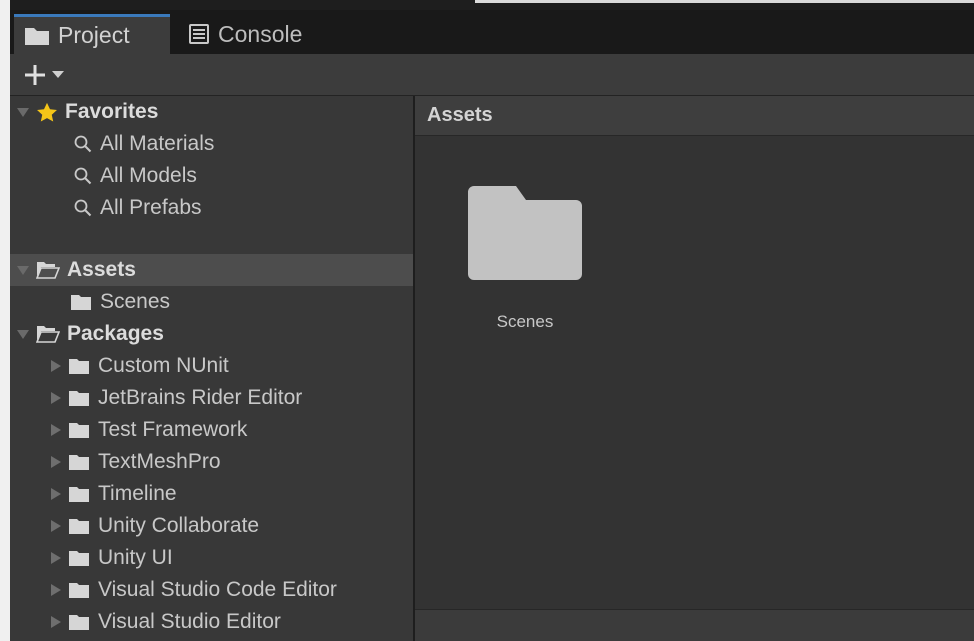 This screenshot has width=974, height=641. What do you see at coordinates (5, 320) in the screenshot?
I see `left-window-edge` at bounding box center [5, 320].